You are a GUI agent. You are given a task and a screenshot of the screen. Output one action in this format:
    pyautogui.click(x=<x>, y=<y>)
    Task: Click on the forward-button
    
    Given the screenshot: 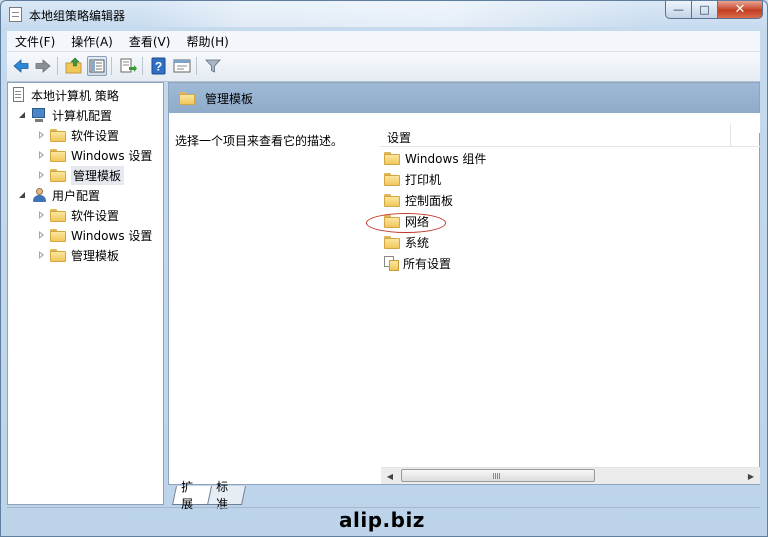 What is the action you would take?
    pyautogui.click(x=43, y=66)
    